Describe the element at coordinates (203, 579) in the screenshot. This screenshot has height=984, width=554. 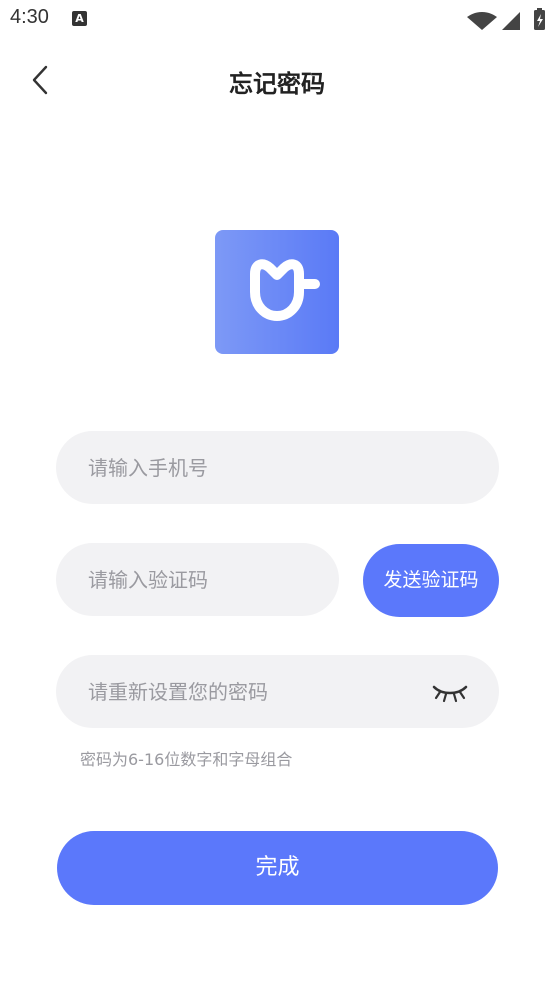
I see `verification-code-input` at that location.